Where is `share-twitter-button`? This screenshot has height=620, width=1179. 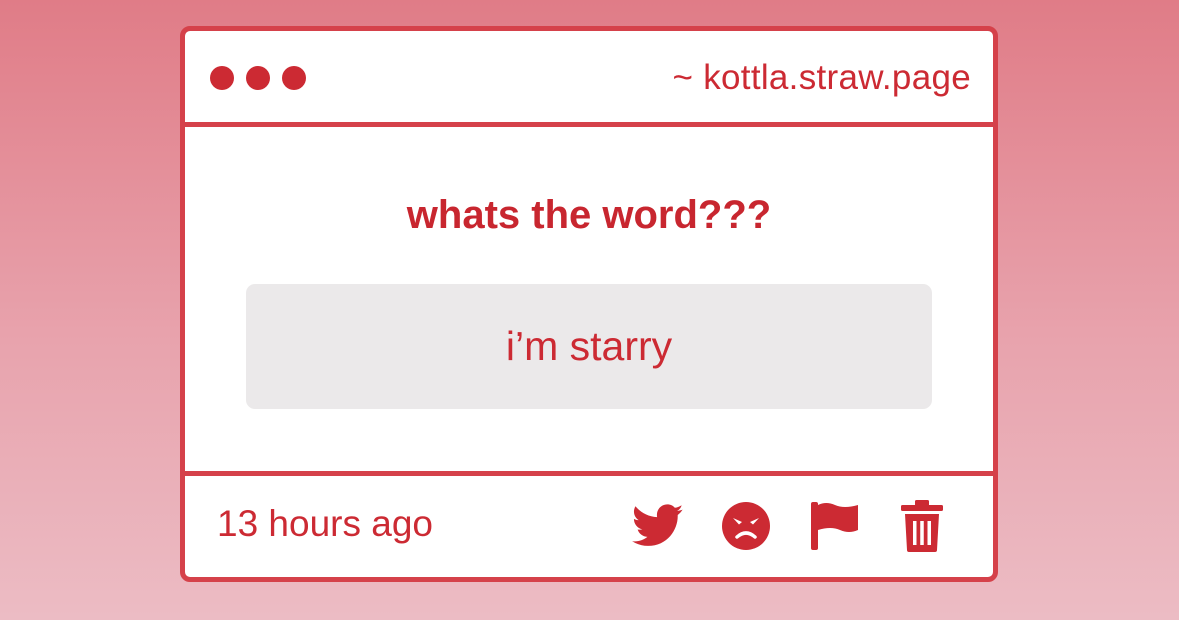
share-twitter-button is located at coordinates (658, 526).